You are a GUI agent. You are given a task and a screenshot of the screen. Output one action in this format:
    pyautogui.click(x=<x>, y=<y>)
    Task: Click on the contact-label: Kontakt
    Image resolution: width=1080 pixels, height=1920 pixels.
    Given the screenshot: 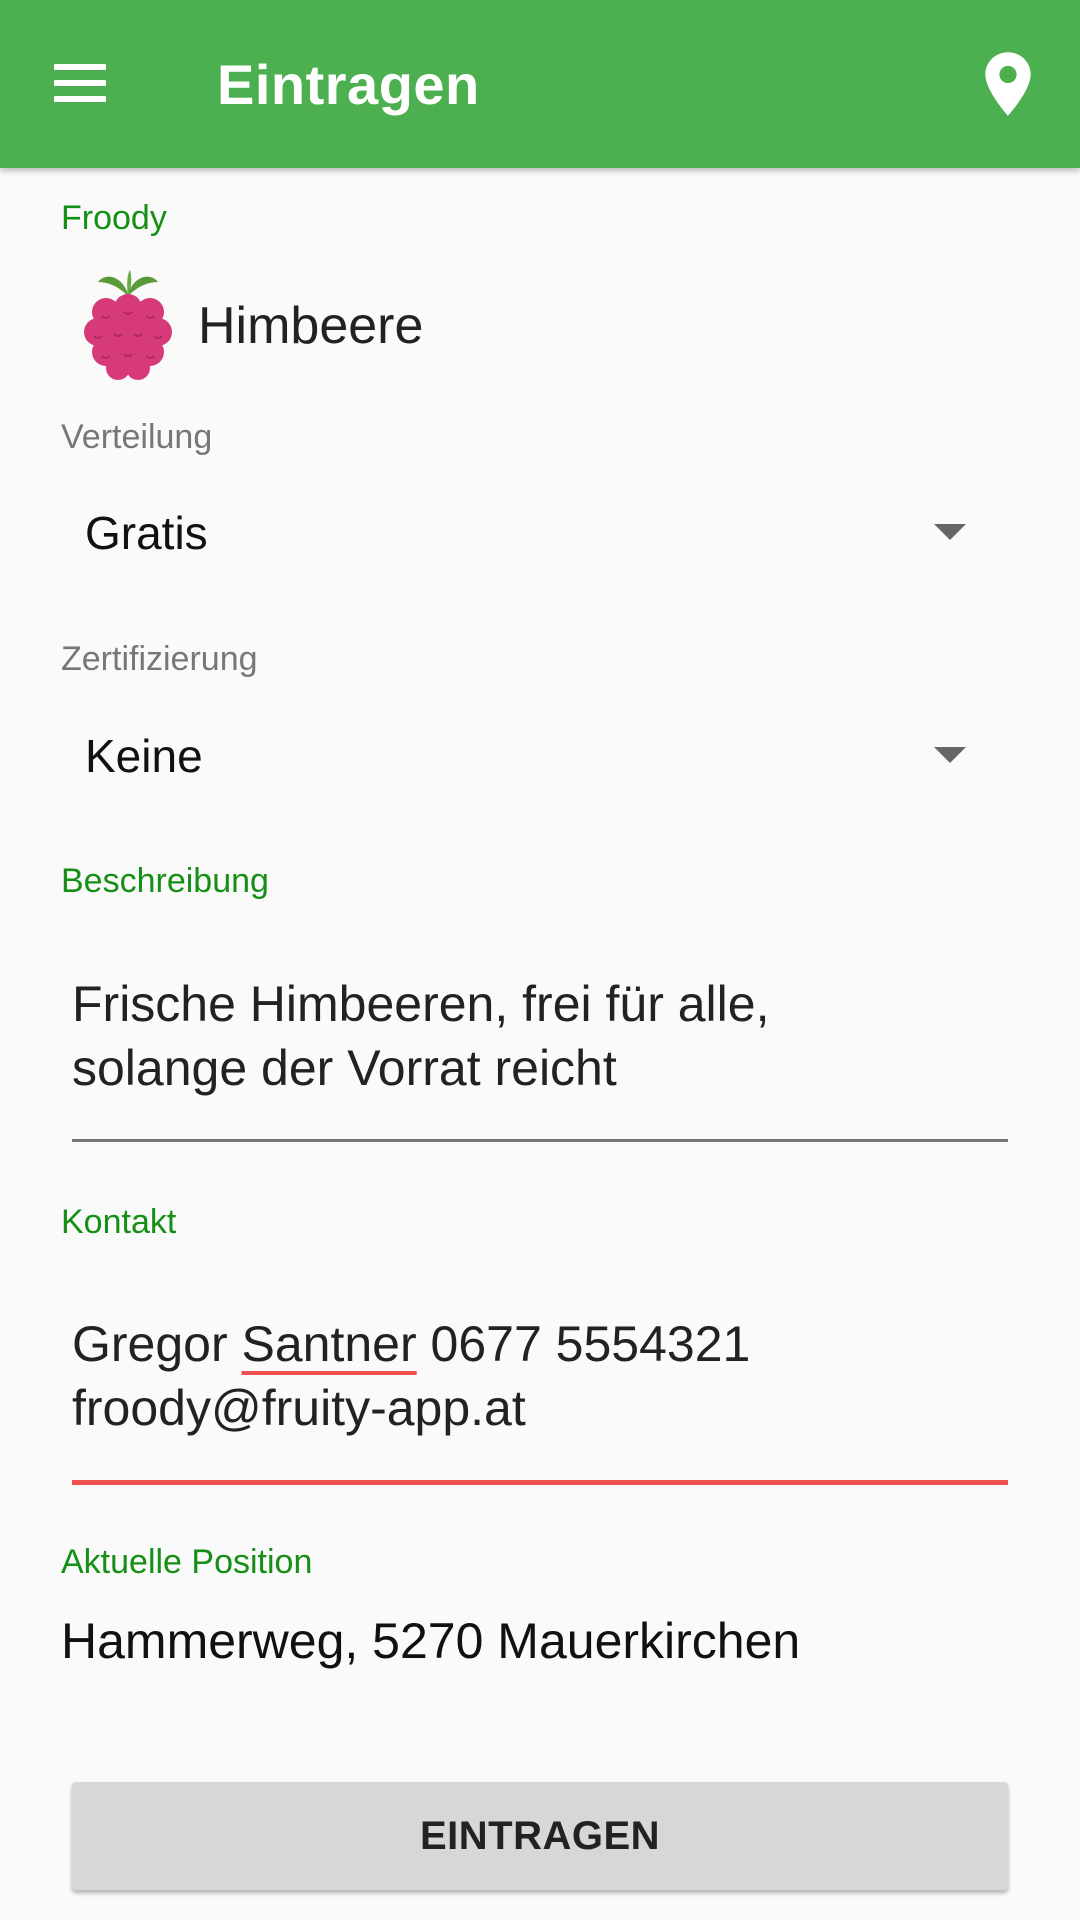 What is the action you would take?
    pyautogui.click(x=119, y=1222)
    